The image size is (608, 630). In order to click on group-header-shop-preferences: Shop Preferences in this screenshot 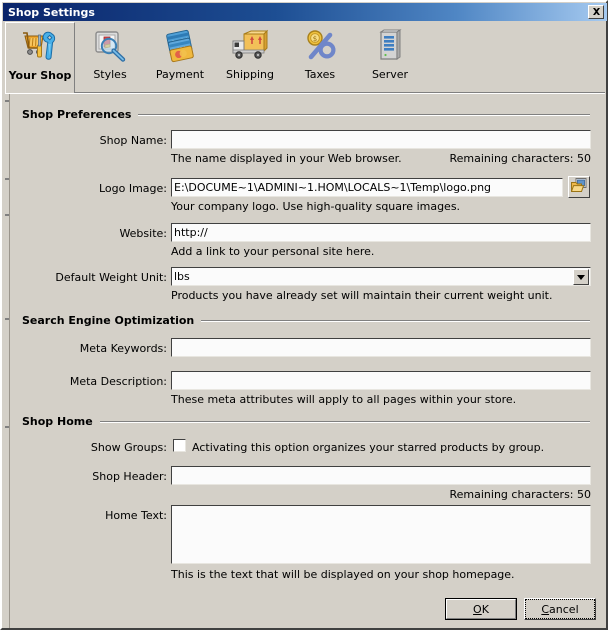, I will do `click(306, 114)`.